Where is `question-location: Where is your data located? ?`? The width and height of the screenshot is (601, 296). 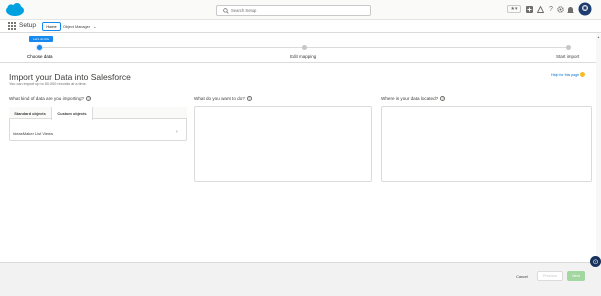
question-location: Where is your data located? ? is located at coordinates (413, 98).